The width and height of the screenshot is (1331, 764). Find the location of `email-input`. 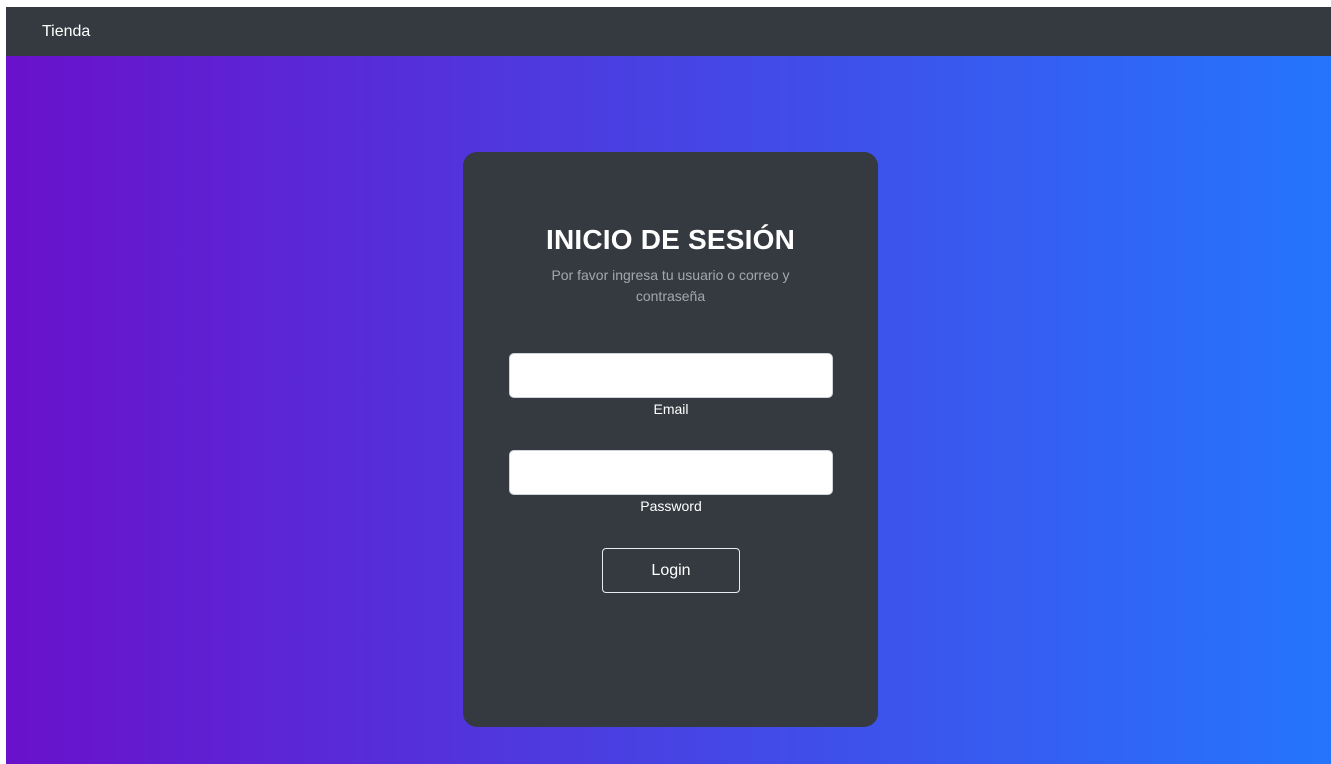

email-input is located at coordinates (671, 375).